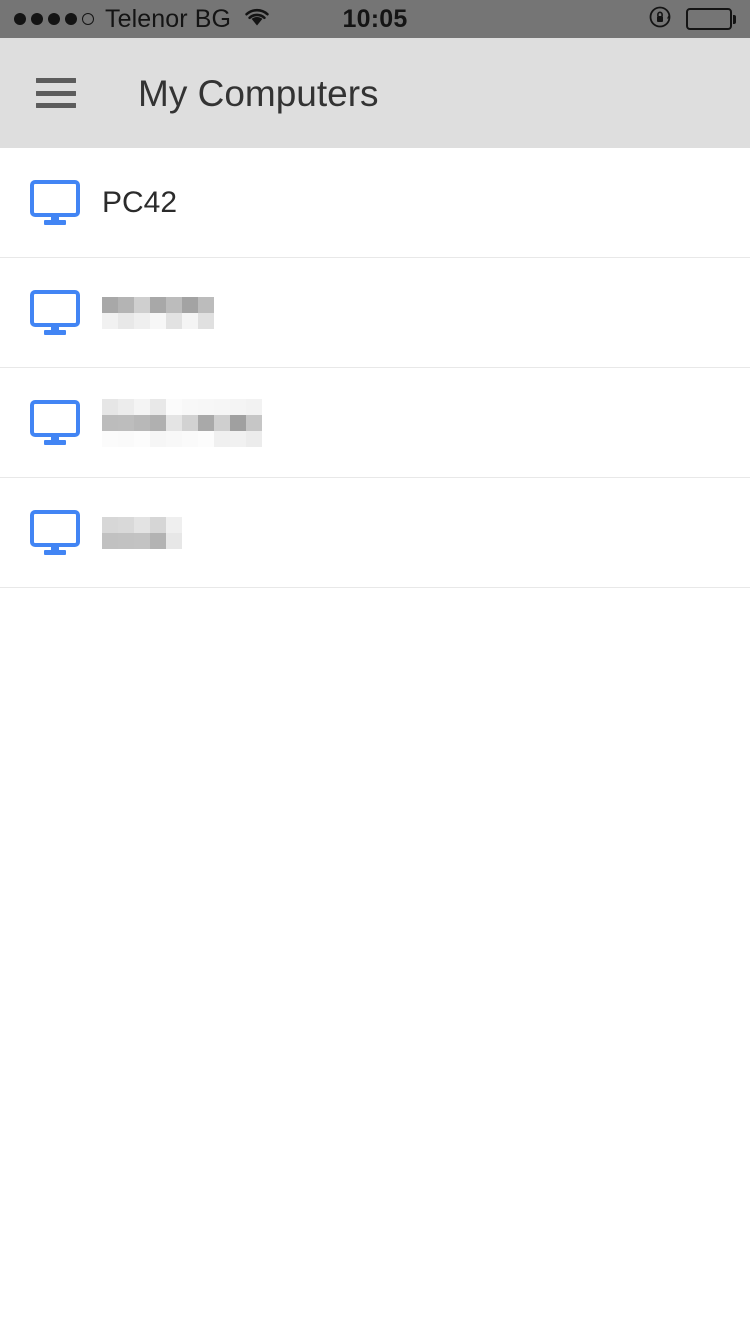  Describe the element at coordinates (257, 19) in the screenshot. I see `wifi-icon` at that location.